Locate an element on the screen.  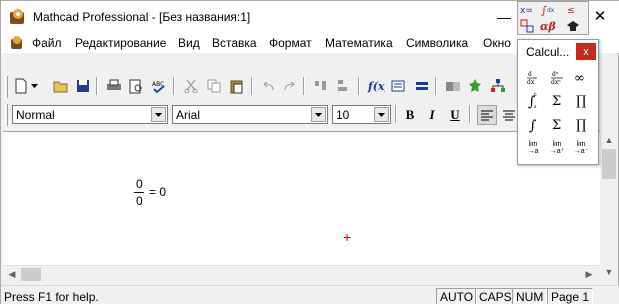
italic-button: I is located at coordinates (432, 115).